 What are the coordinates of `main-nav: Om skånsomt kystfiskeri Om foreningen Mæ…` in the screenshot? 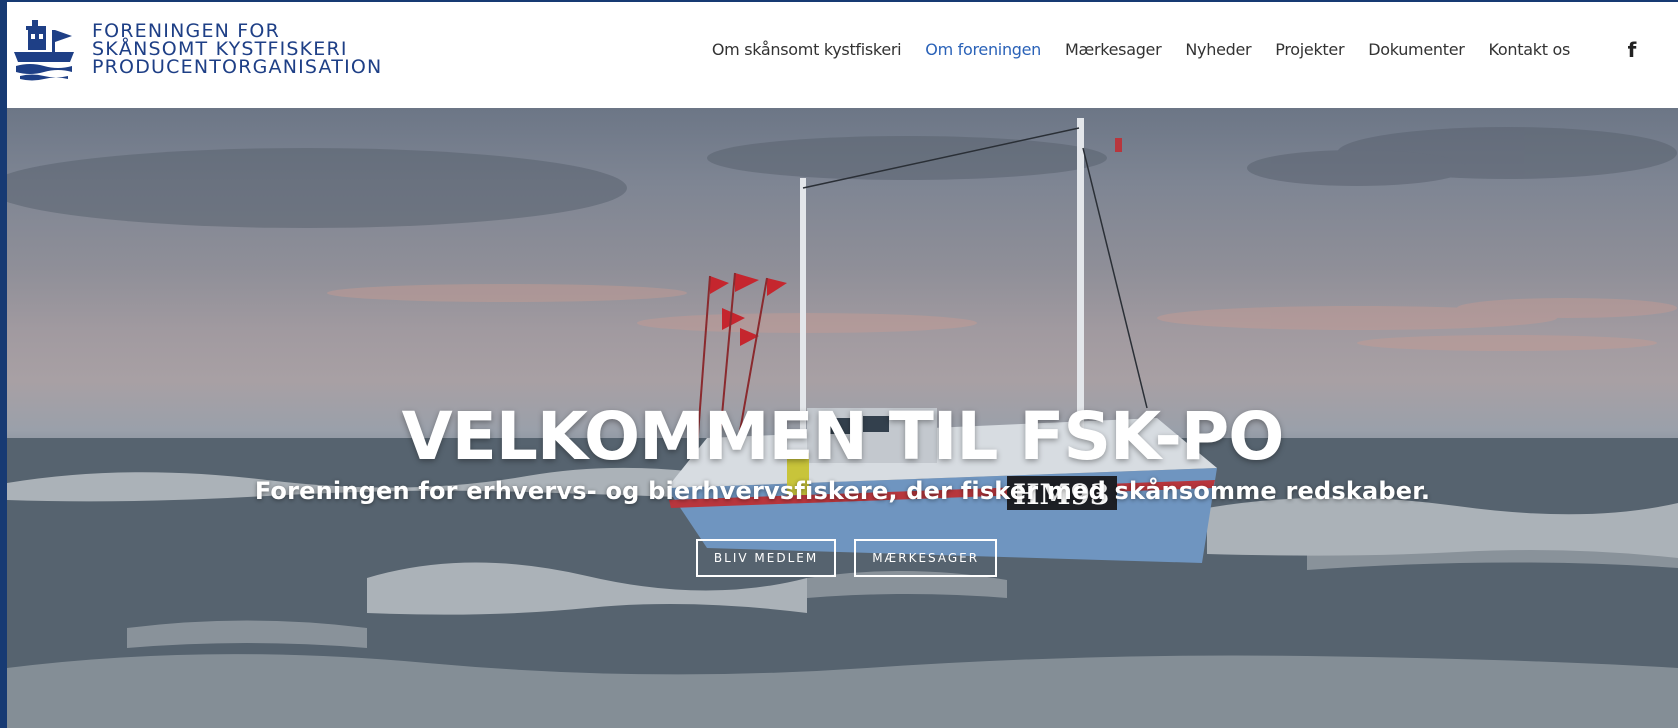 It's located at (1141, 49).